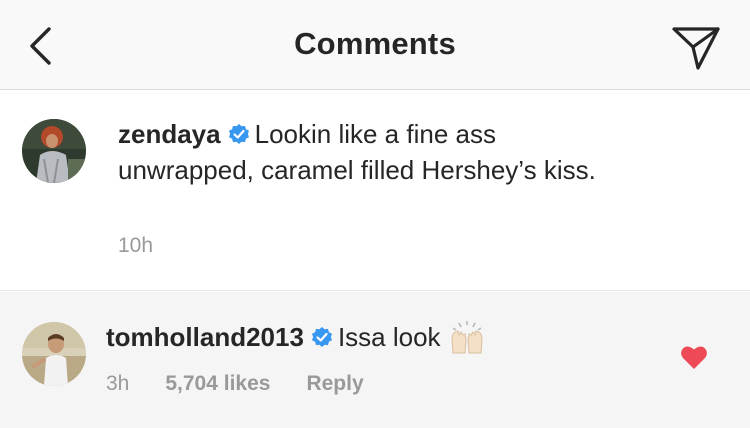 The width and height of the screenshot is (750, 428). Describe the element at coordinates (334, 384) in the screenshot. I see `reply-button: Reply` at that location.